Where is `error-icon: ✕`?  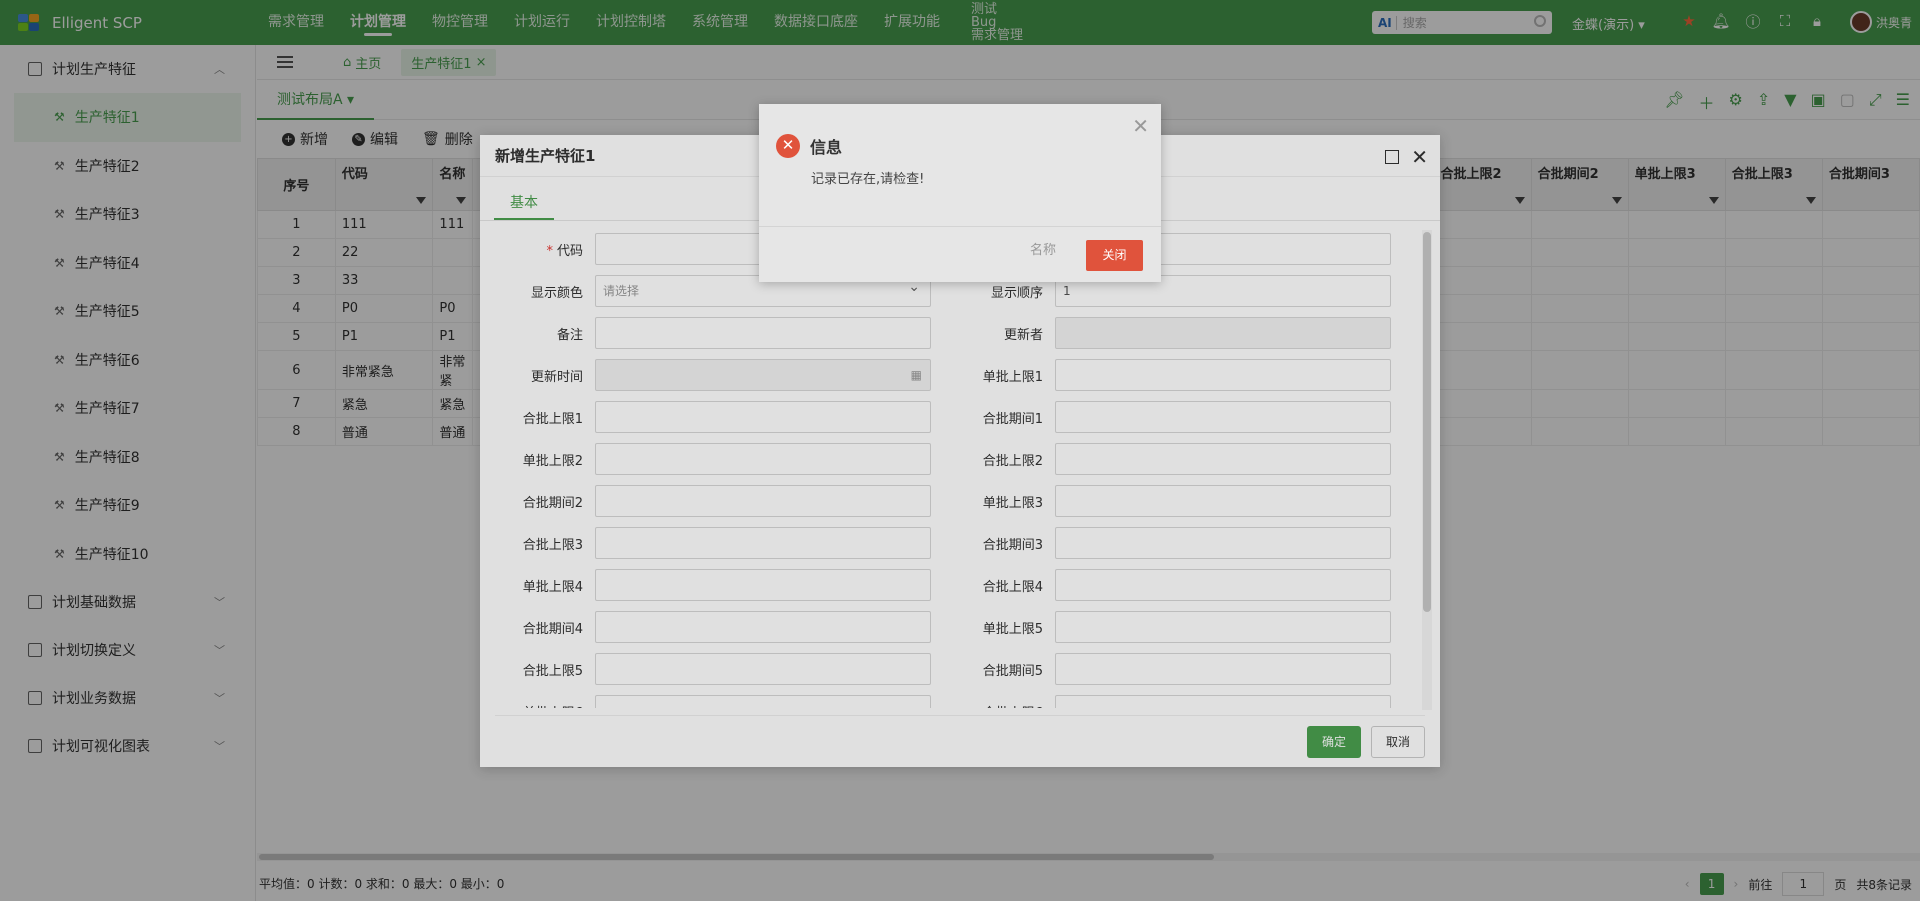
error-icon: ✕ is located at coordinates (788, 146).